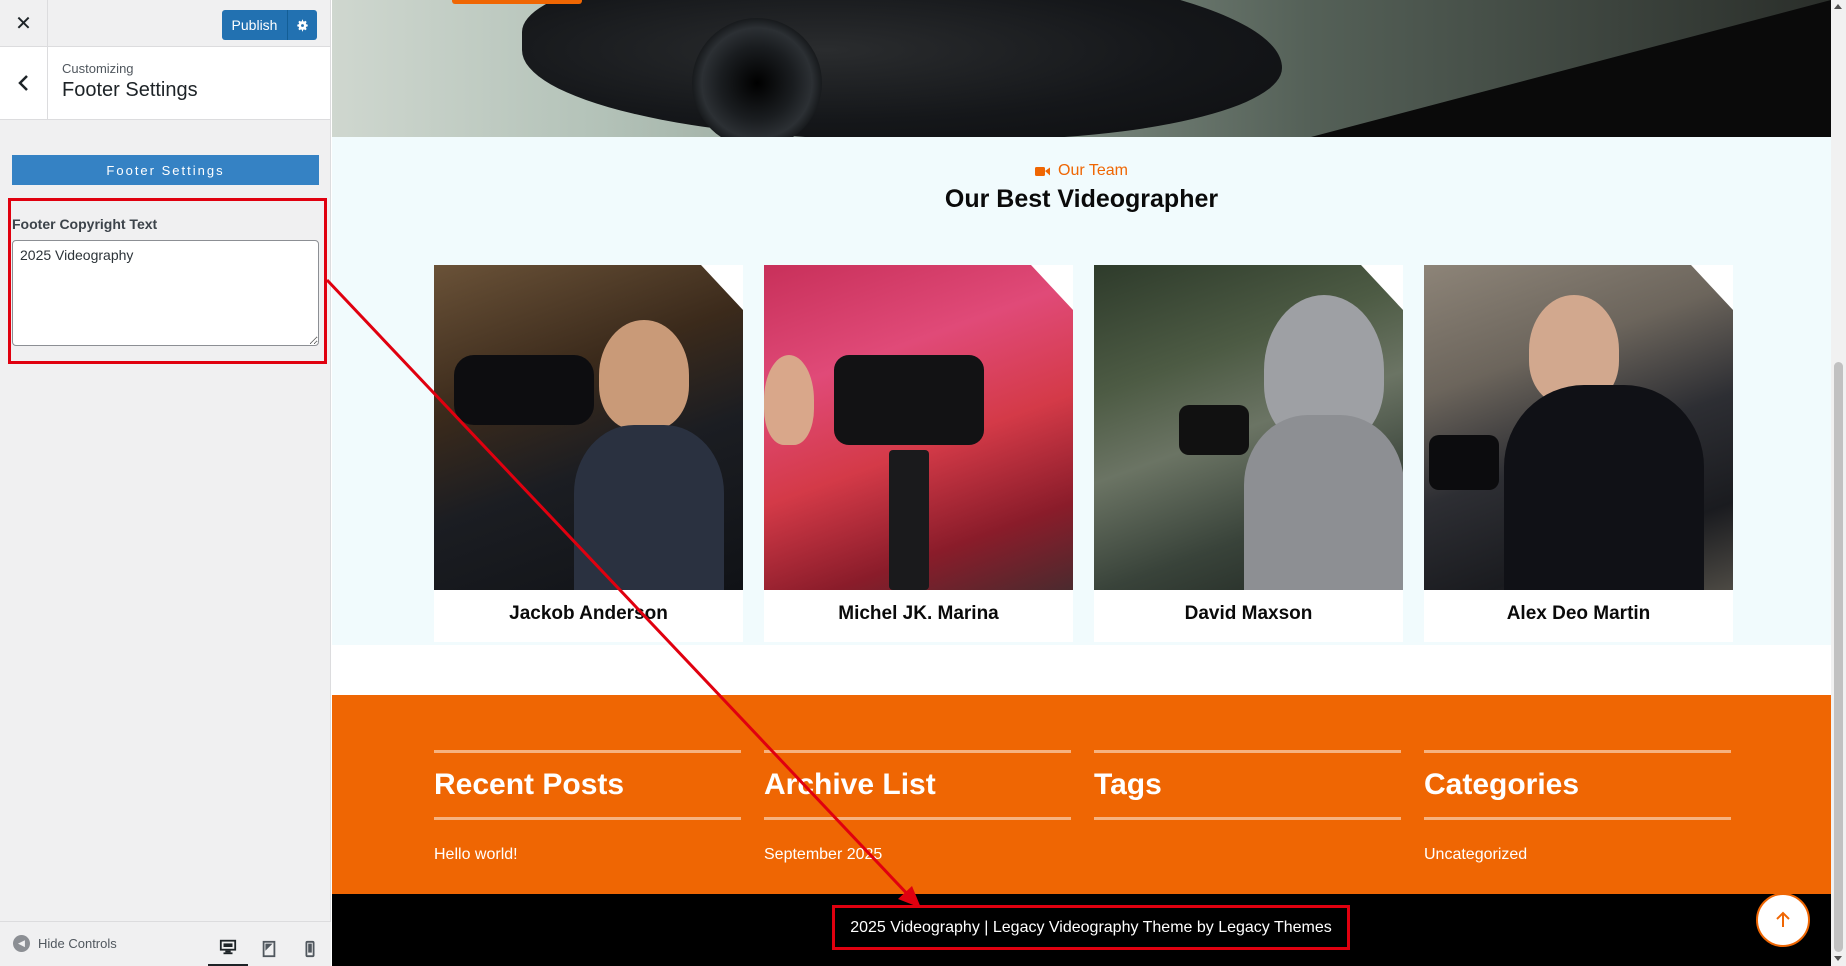  I want to click on scrollbar-thumb, so click(1838, 657).